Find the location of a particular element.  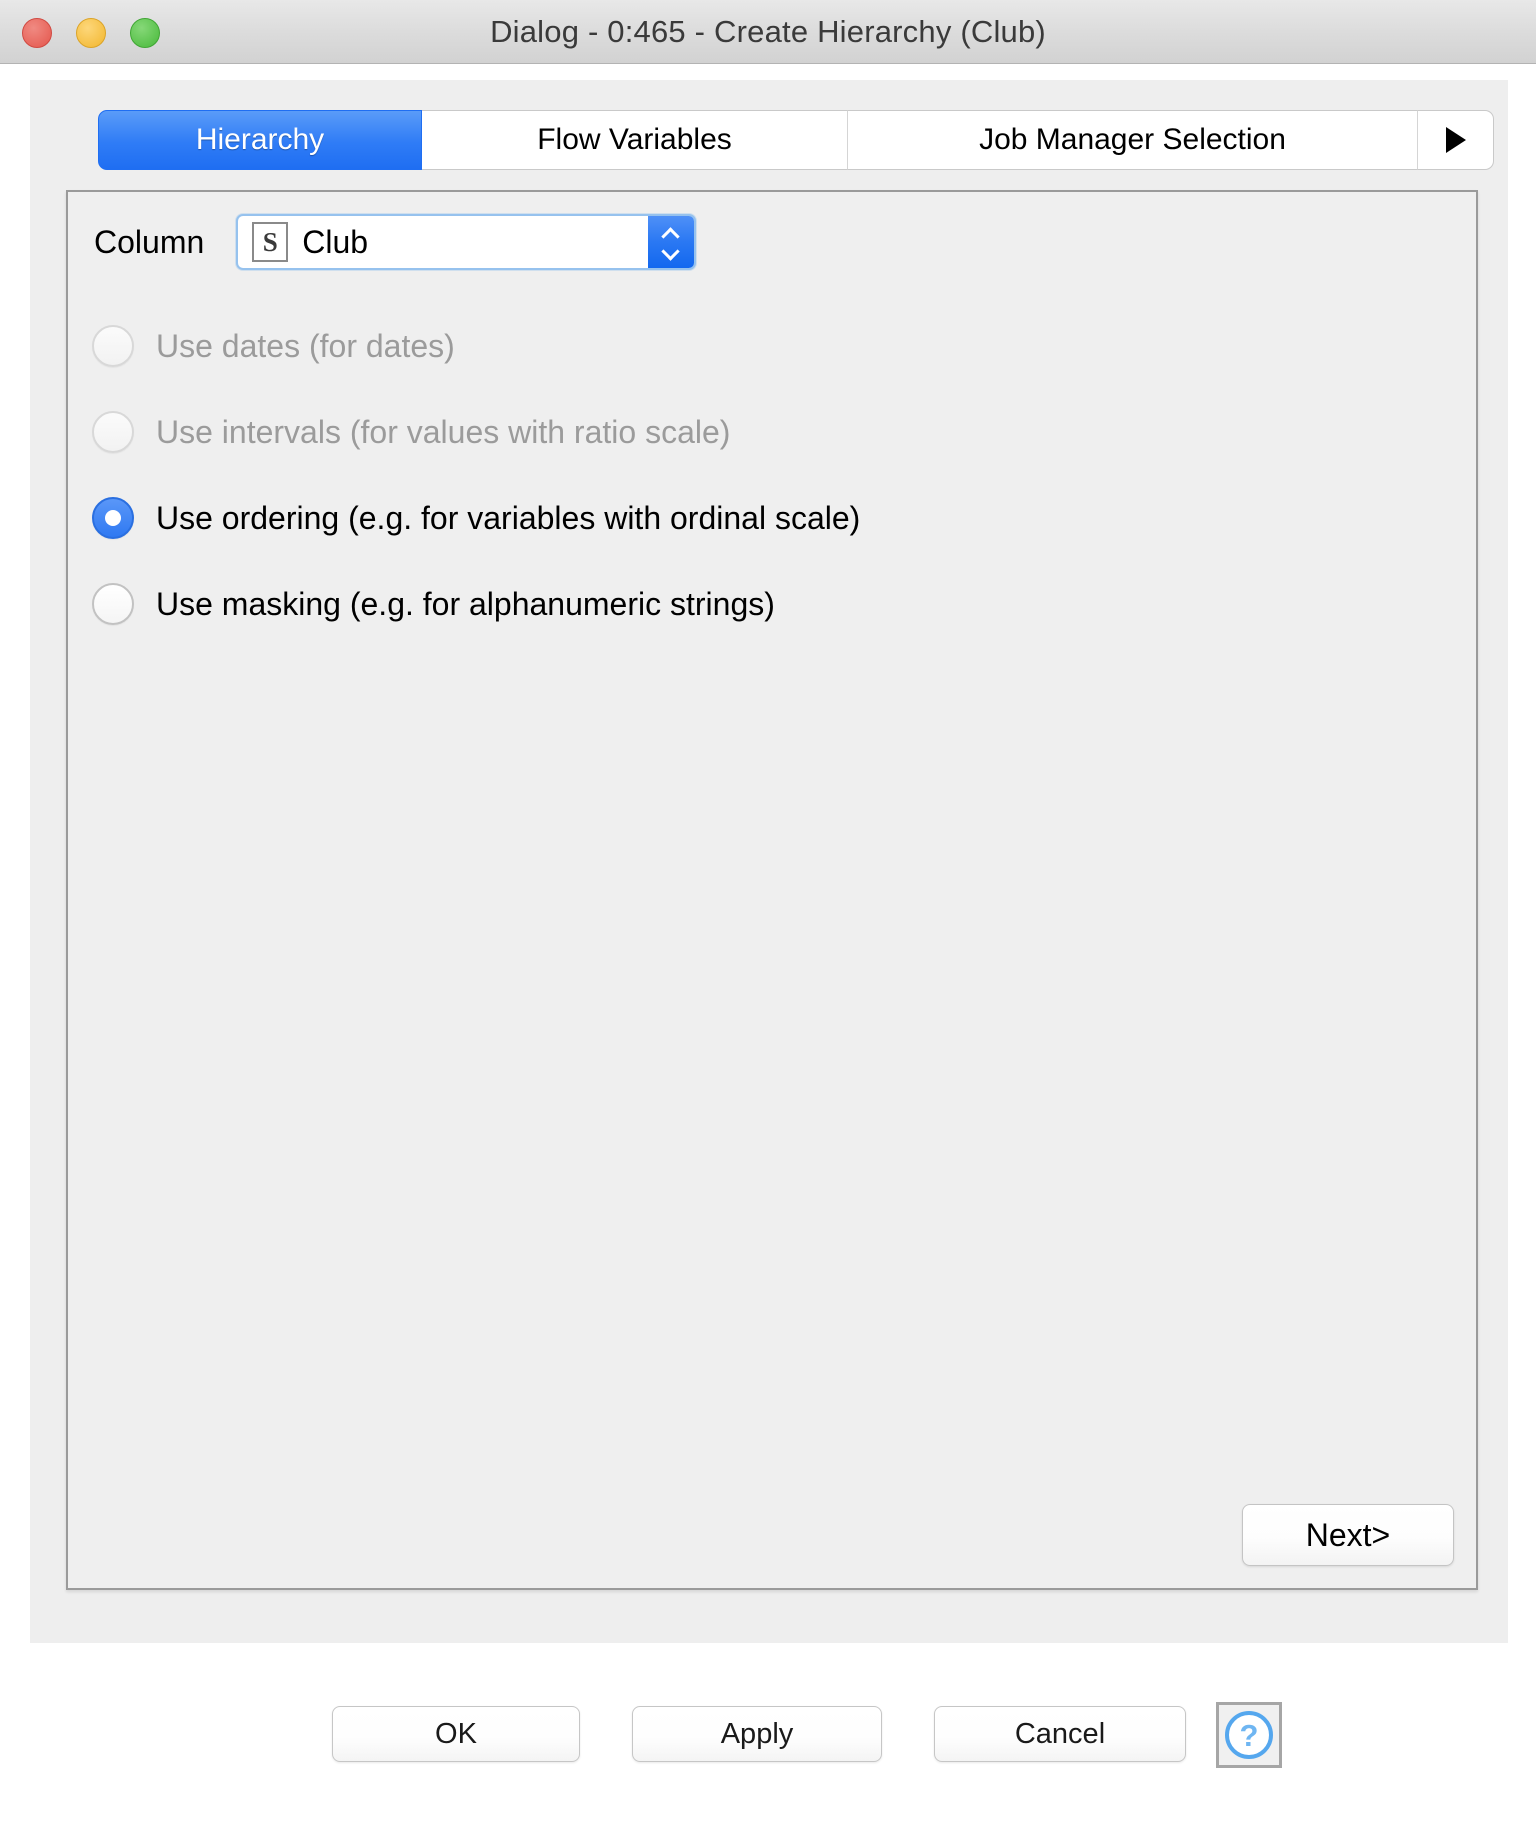

column-selected-value: Club is located at coordinates (335, 241).